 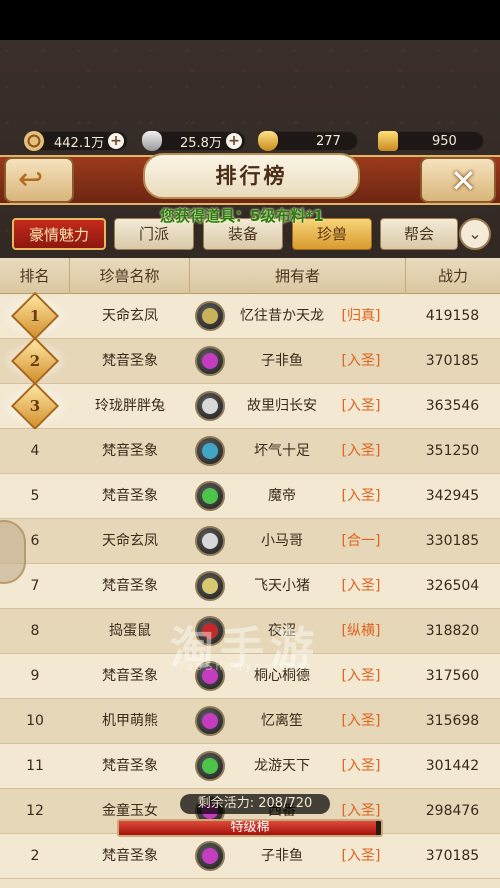 I want to click on table-row: 3 玲珑胖胖兔 故里归长安 [入圣] 363546, so click(x=250, y=406).